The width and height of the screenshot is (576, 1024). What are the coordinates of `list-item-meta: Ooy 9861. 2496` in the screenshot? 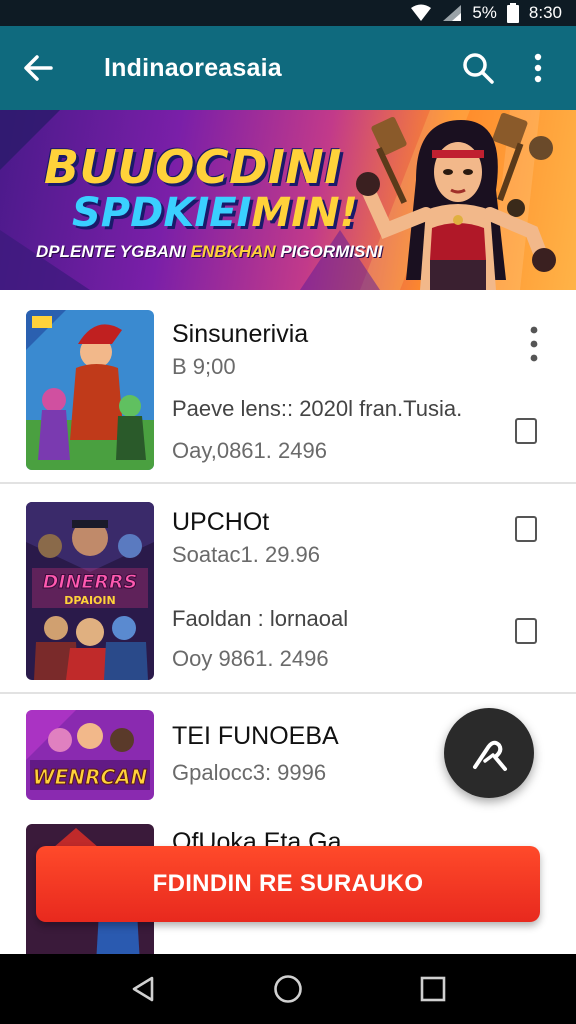 It's located at (250, 658).